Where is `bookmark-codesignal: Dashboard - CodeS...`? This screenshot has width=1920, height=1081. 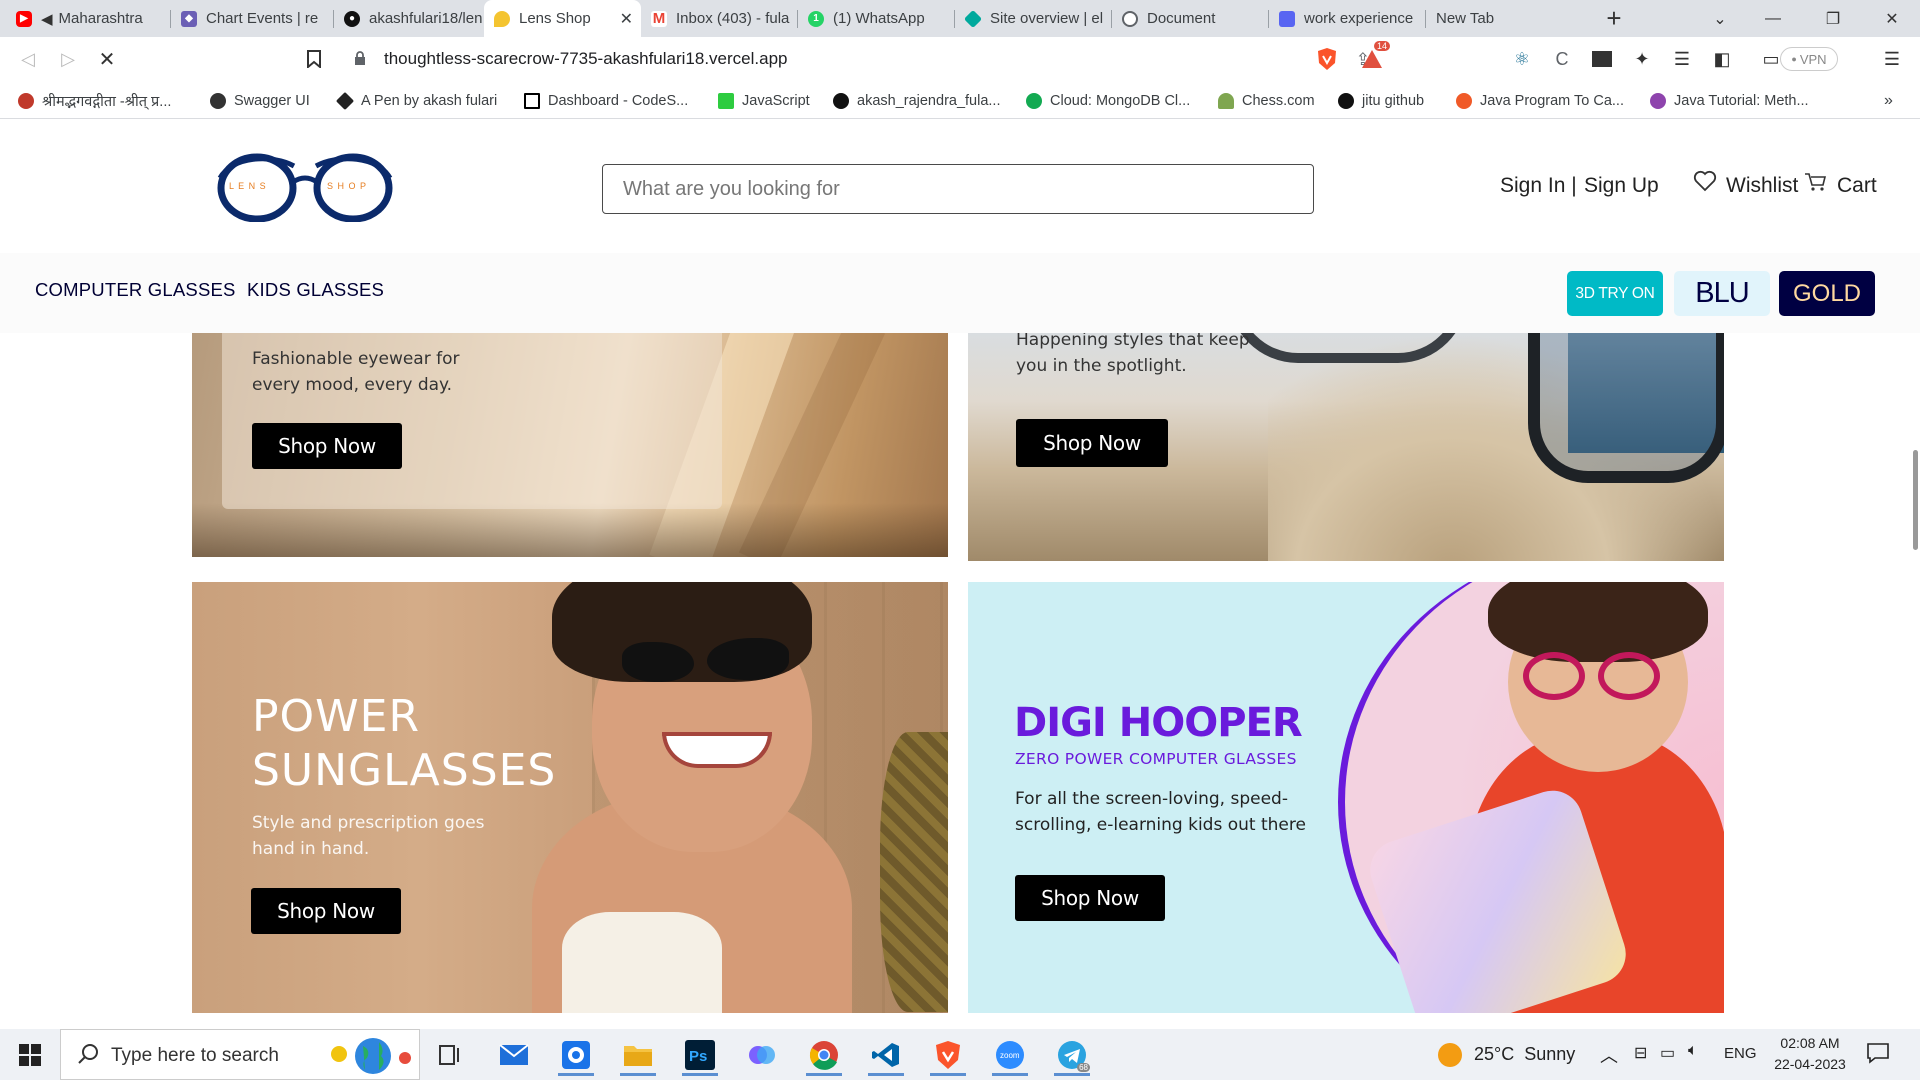
bookmark-codesignal: Dashboard - CodeS... is located at coordinates (606, 100).